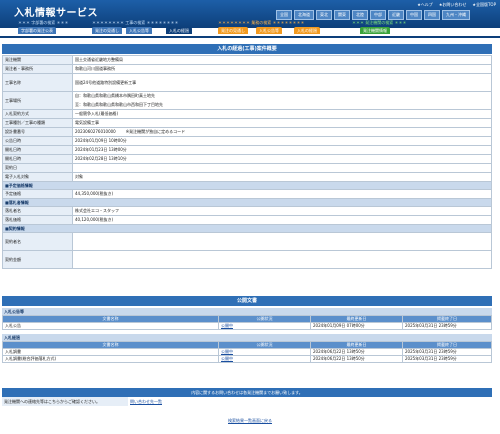 The width and height of the screenshot is (500, 434). What do you see at coordinates (37, 177) in the screenshot?
I see `detail-label: 電子入札対象` at bounding box center [37, 177].